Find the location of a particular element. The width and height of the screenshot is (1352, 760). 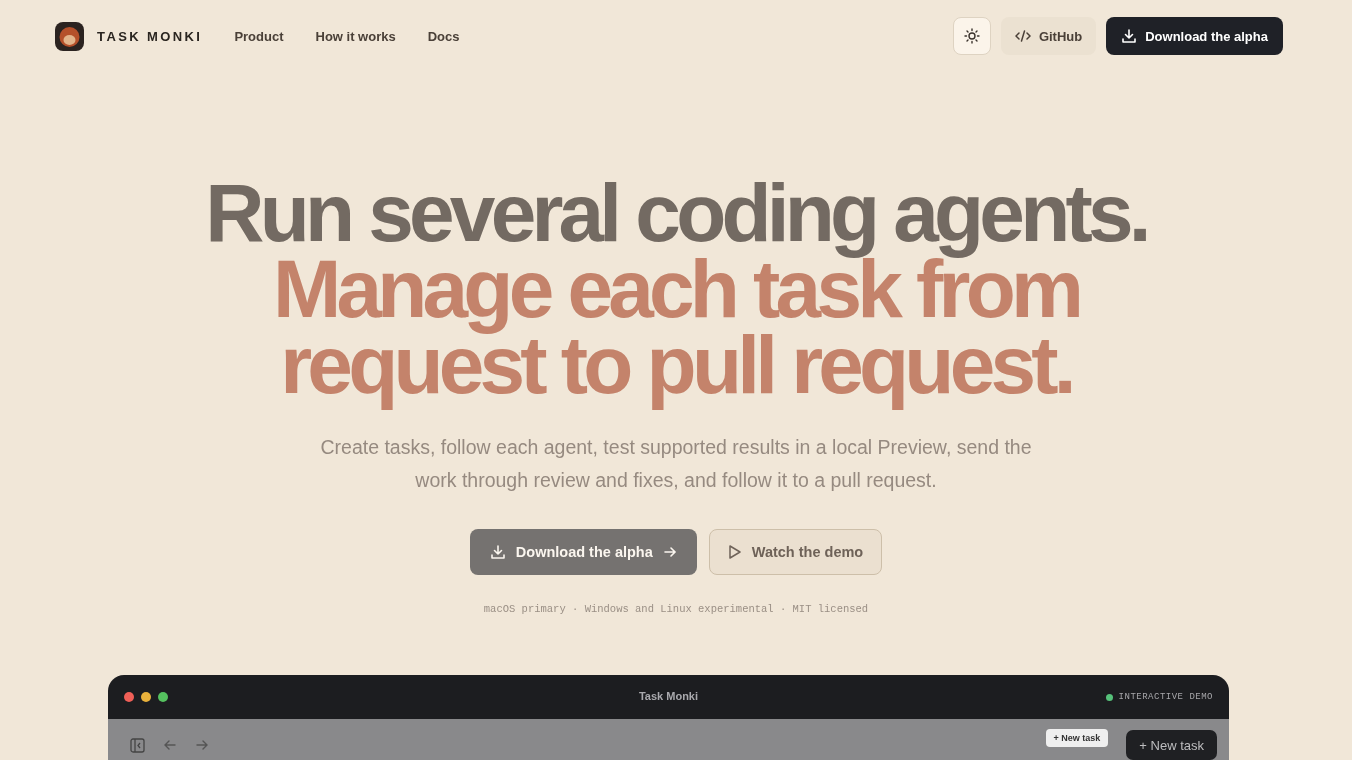

logo-icon is located at coordinates (69, 36).